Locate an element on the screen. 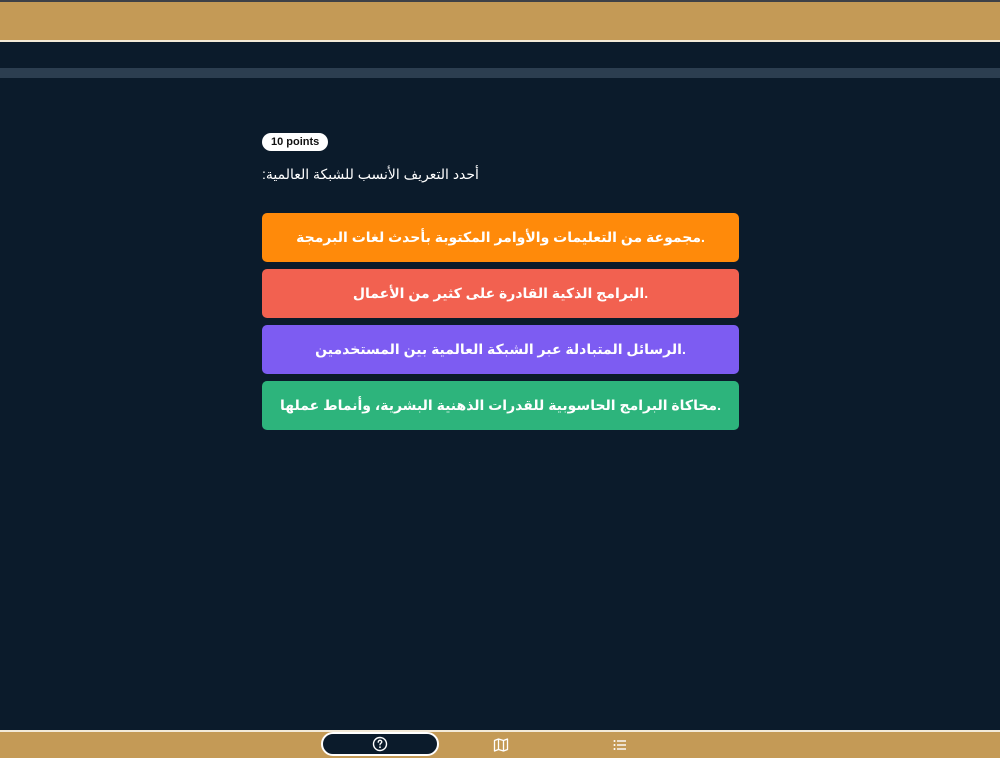  map-button is located at coordinates (501, 745).